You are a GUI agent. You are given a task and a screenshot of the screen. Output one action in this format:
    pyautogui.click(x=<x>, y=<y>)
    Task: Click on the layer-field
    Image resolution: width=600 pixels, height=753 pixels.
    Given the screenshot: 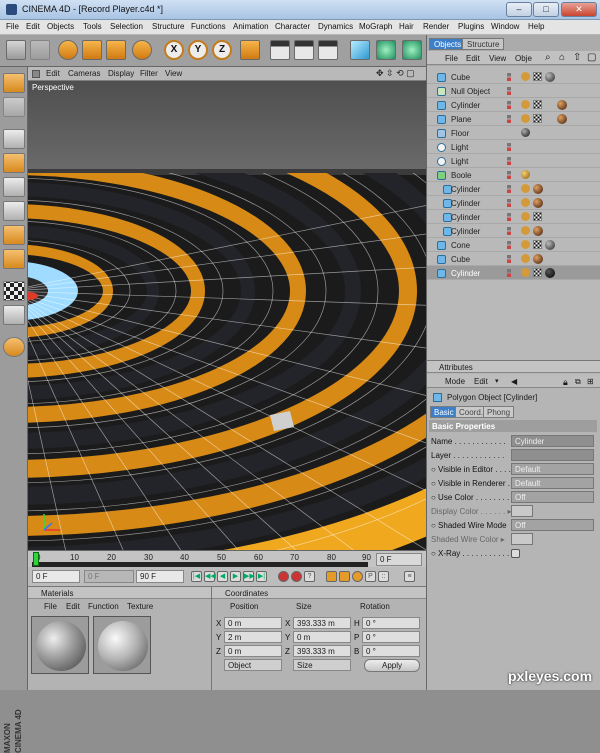 What is the action you would take?
    pyautogui.click(x=552, y=455)
    